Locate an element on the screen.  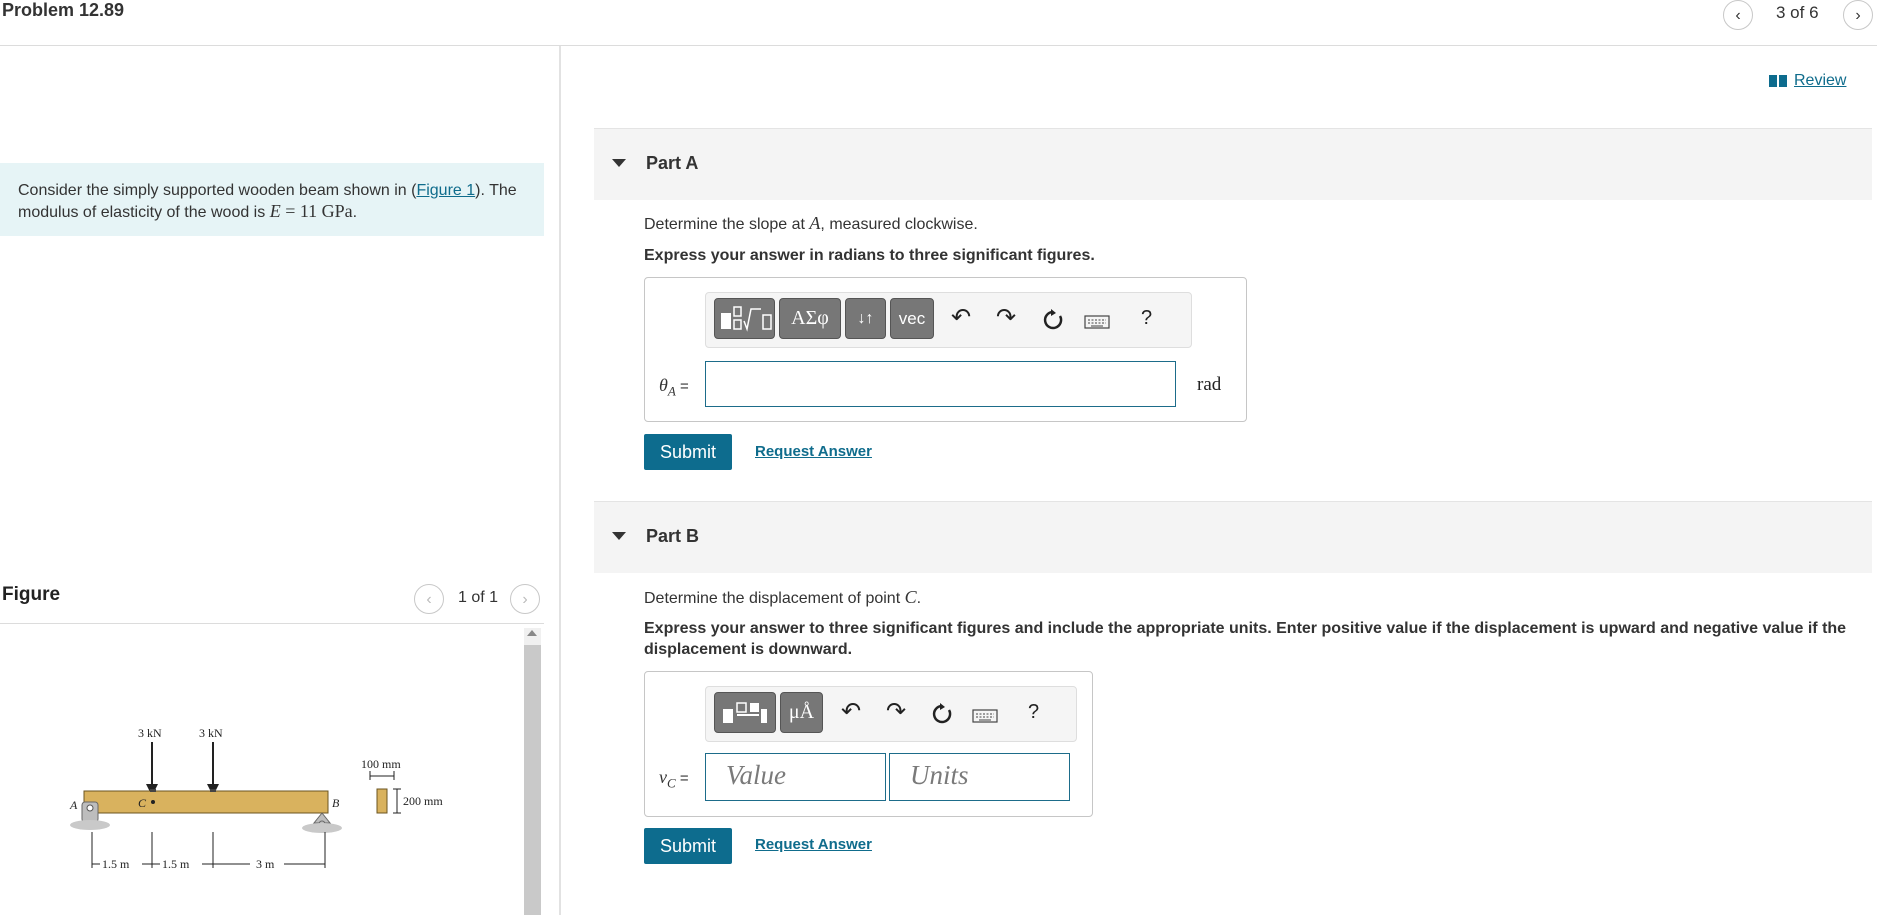
v-symbol: v is located at coordinates (663, 777).